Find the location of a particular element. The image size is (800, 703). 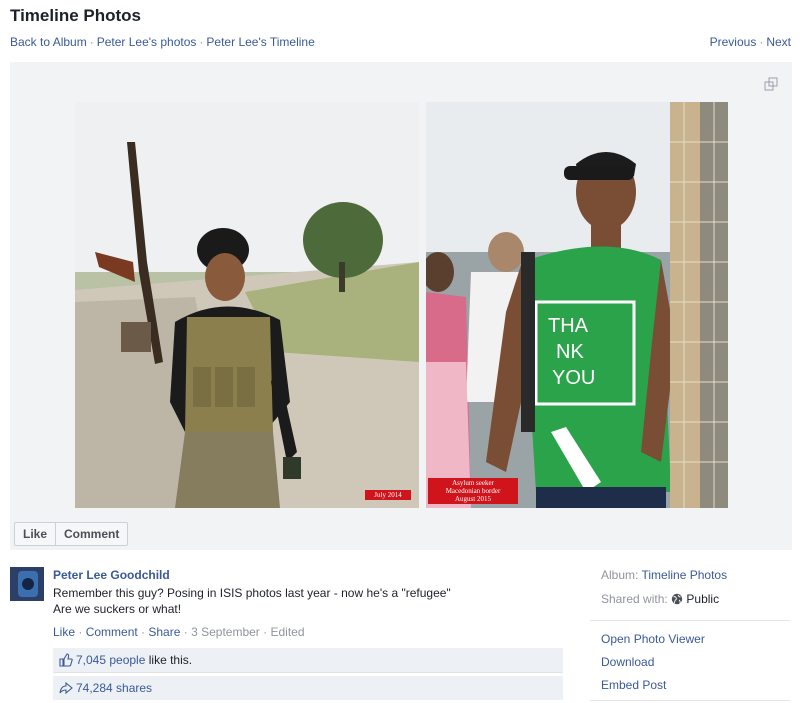

tag-line: Asylum seeker is located at coordinates (473, 483).